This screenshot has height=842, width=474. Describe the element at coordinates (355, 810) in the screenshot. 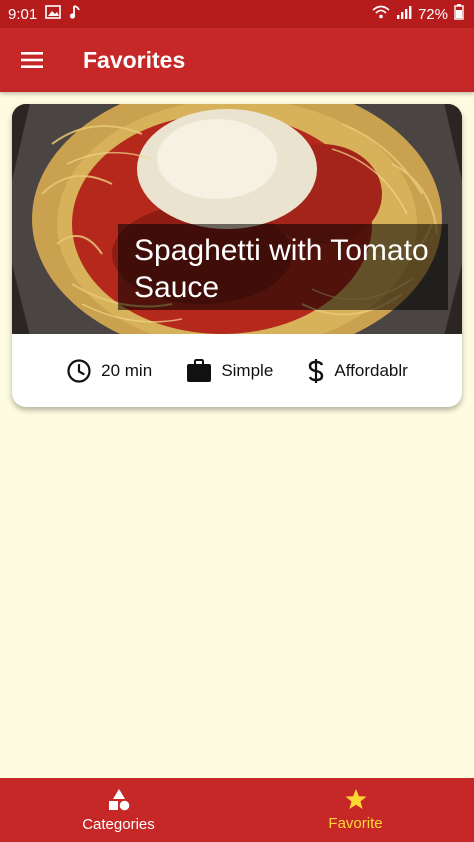

I see `nav-item-favorite: Favorite` at that location.